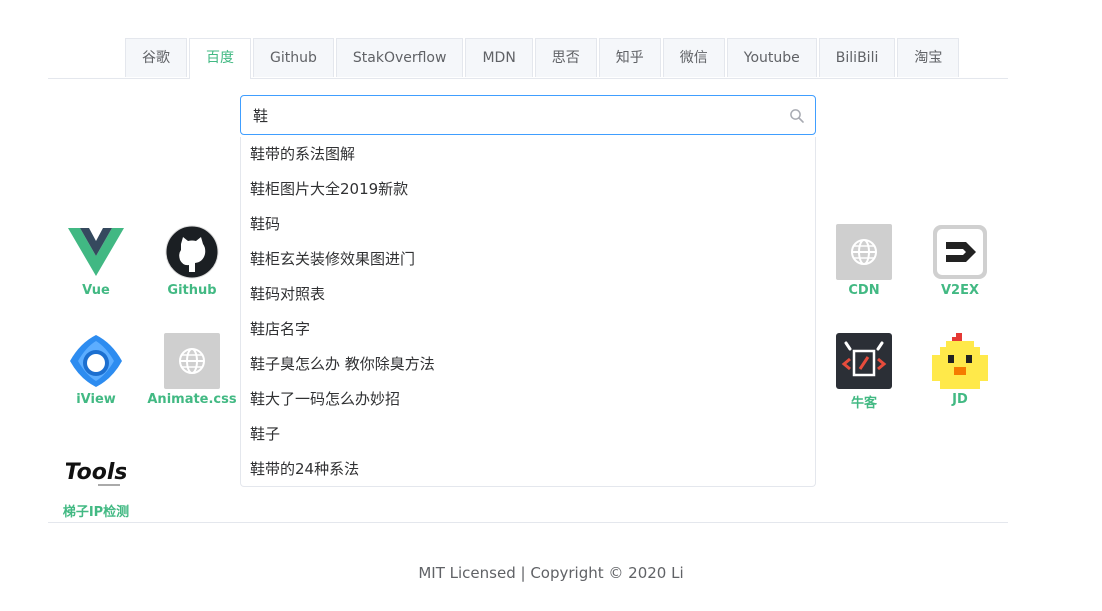  I want to click on site-animate: Animate.css, so click(192, 370).